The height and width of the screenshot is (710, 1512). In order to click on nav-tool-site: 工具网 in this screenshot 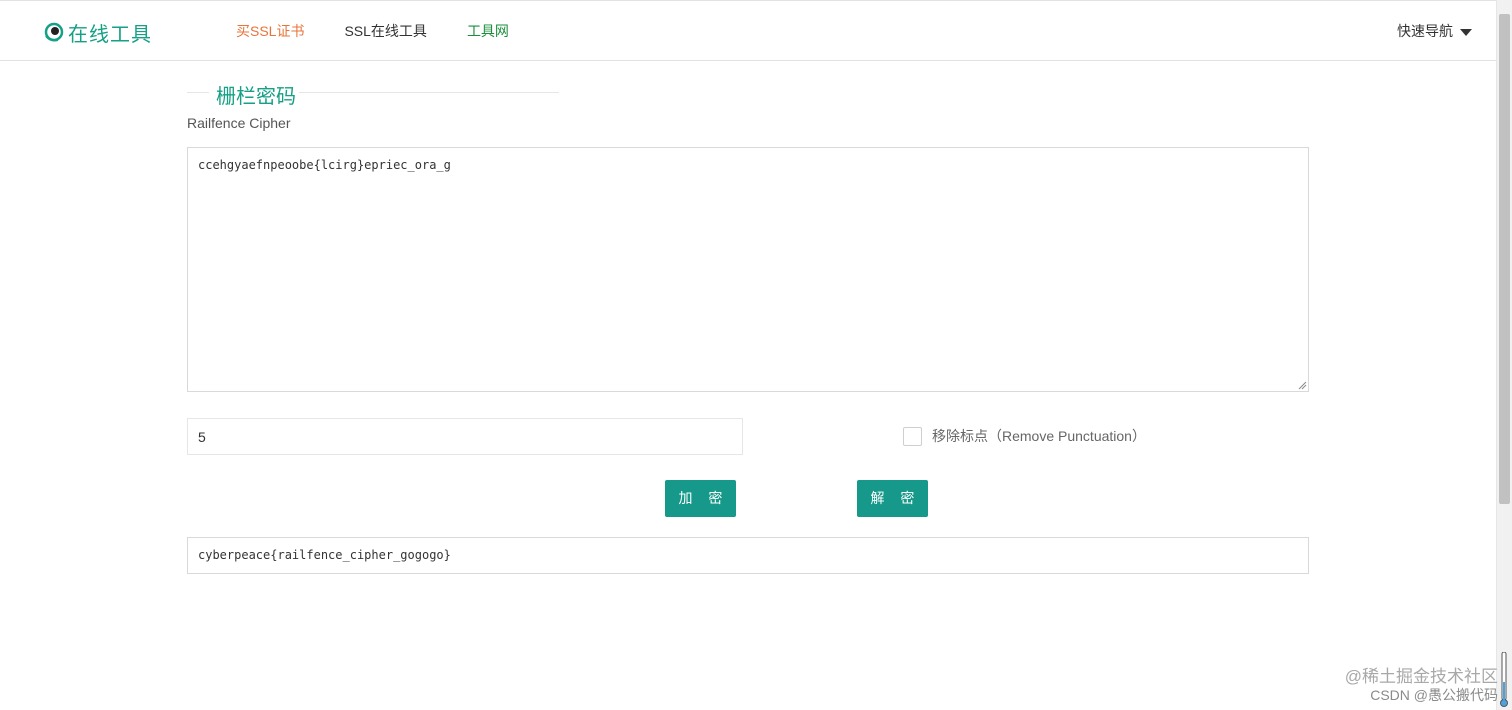, I will do `click(488, 31)`.